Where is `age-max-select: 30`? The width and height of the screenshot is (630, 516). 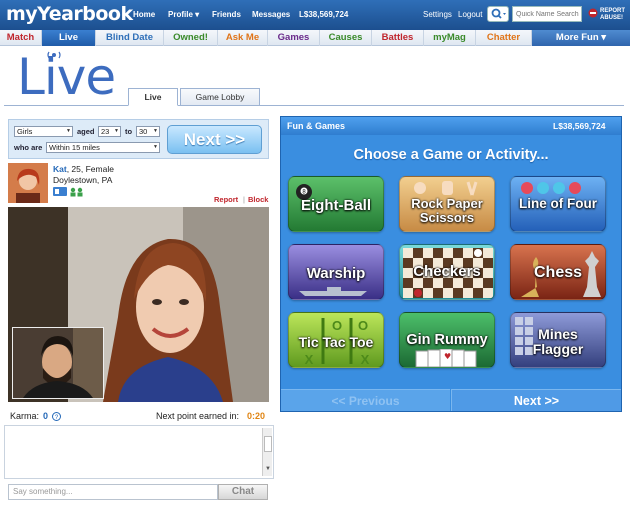 age-max-select: 30 is located at coordinates (148, 131).